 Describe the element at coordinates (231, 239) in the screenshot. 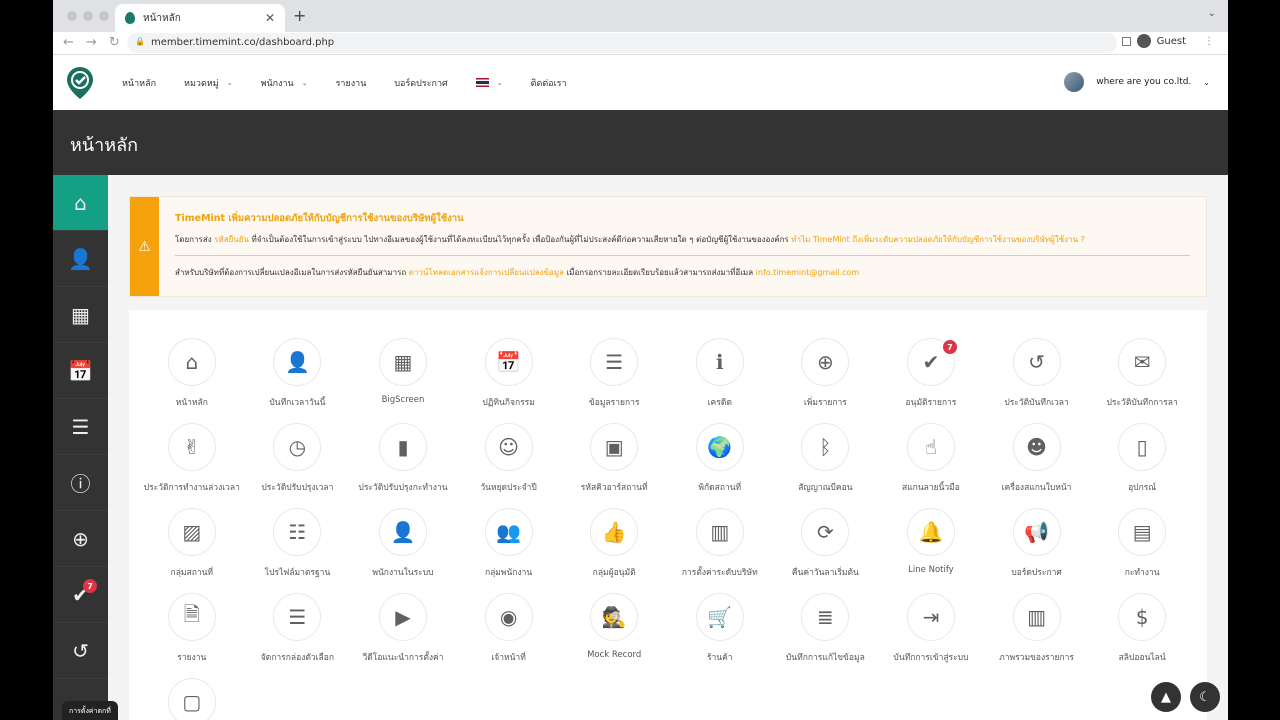

I see `alert-highlight: รหัสยืนยัน` at that location.